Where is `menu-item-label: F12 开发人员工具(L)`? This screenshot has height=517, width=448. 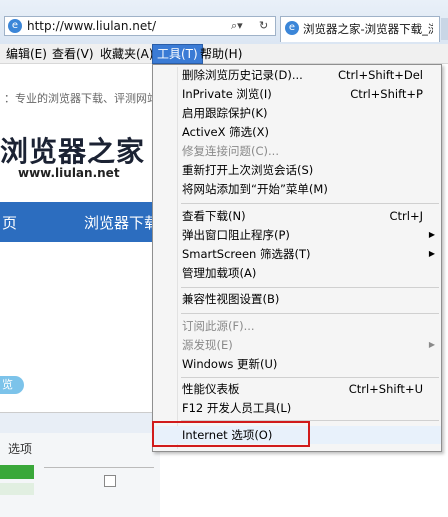
menu-item-label: F12 开发人员工具(L) is located at coordinates (237, 408).